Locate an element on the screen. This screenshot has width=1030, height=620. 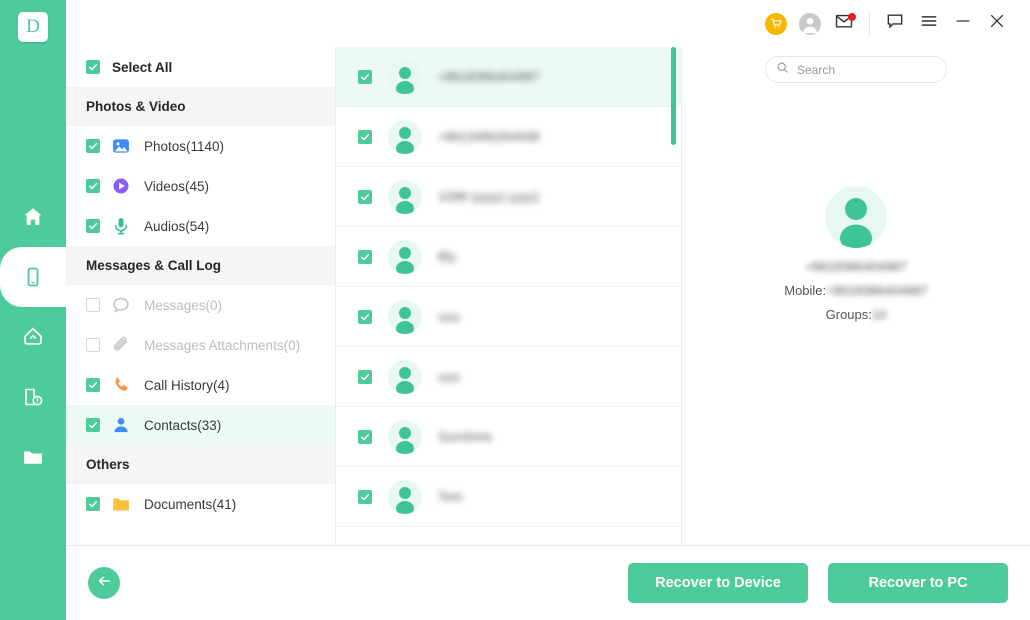
contact-detail-groups-label: Groups: is located at coordinates (848, 314).